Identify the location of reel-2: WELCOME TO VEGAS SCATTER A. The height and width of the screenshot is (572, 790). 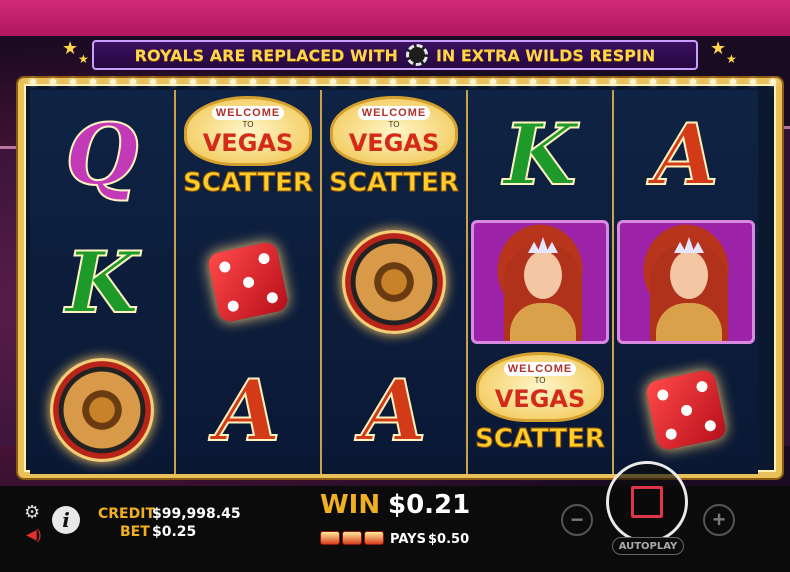
(248, 282).